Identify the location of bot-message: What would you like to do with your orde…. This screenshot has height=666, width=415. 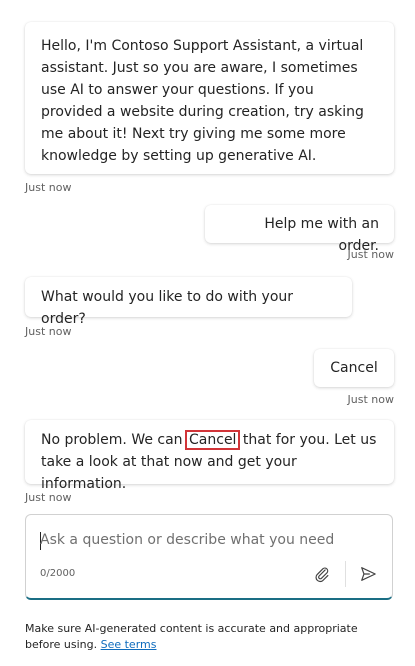
(188, 302).